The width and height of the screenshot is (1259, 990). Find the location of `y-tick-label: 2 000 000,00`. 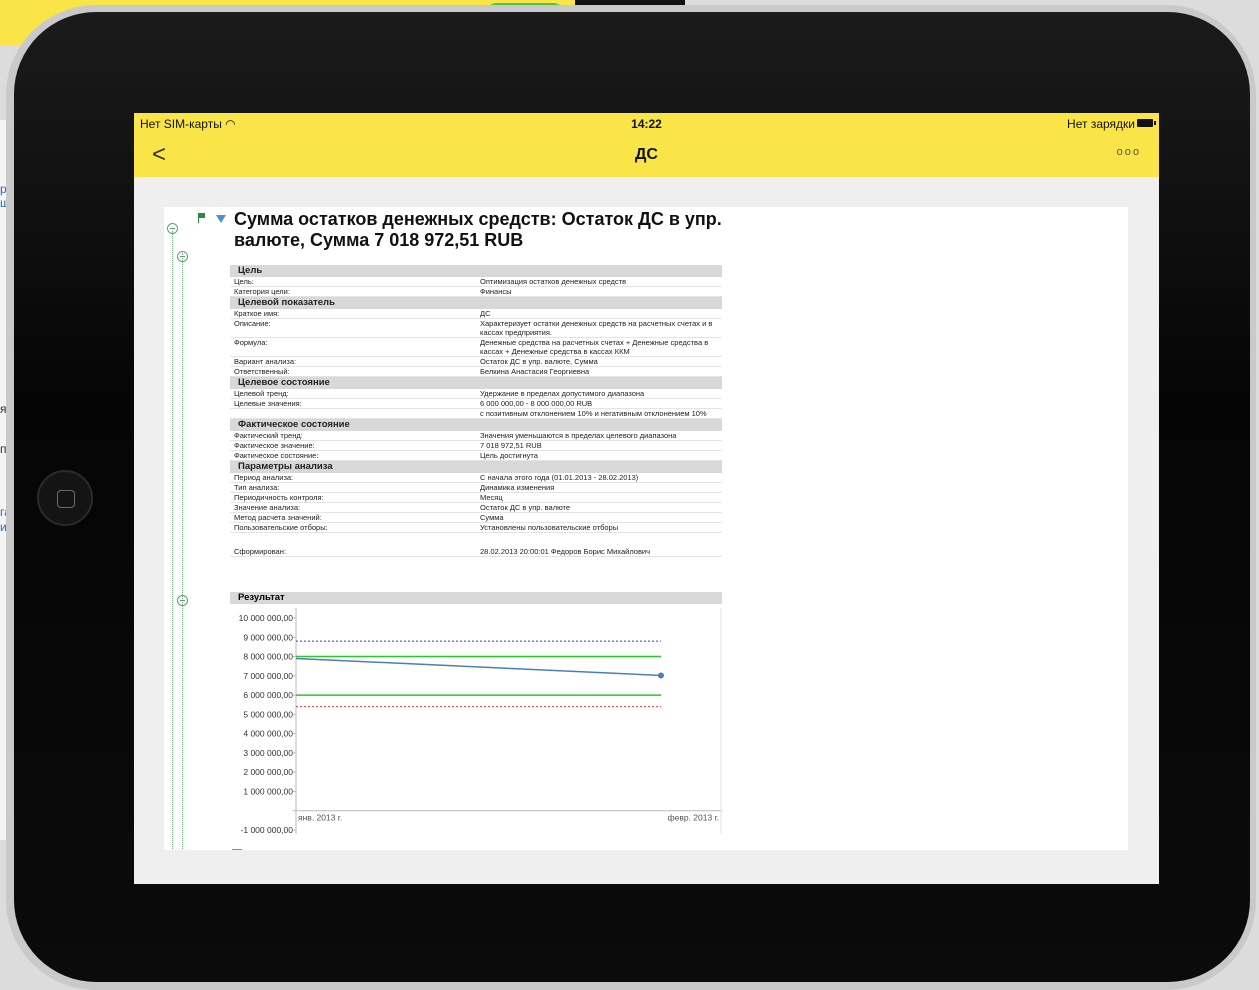

y-tick-label: 2 000 000,00 is located at coordinates (268, 772).